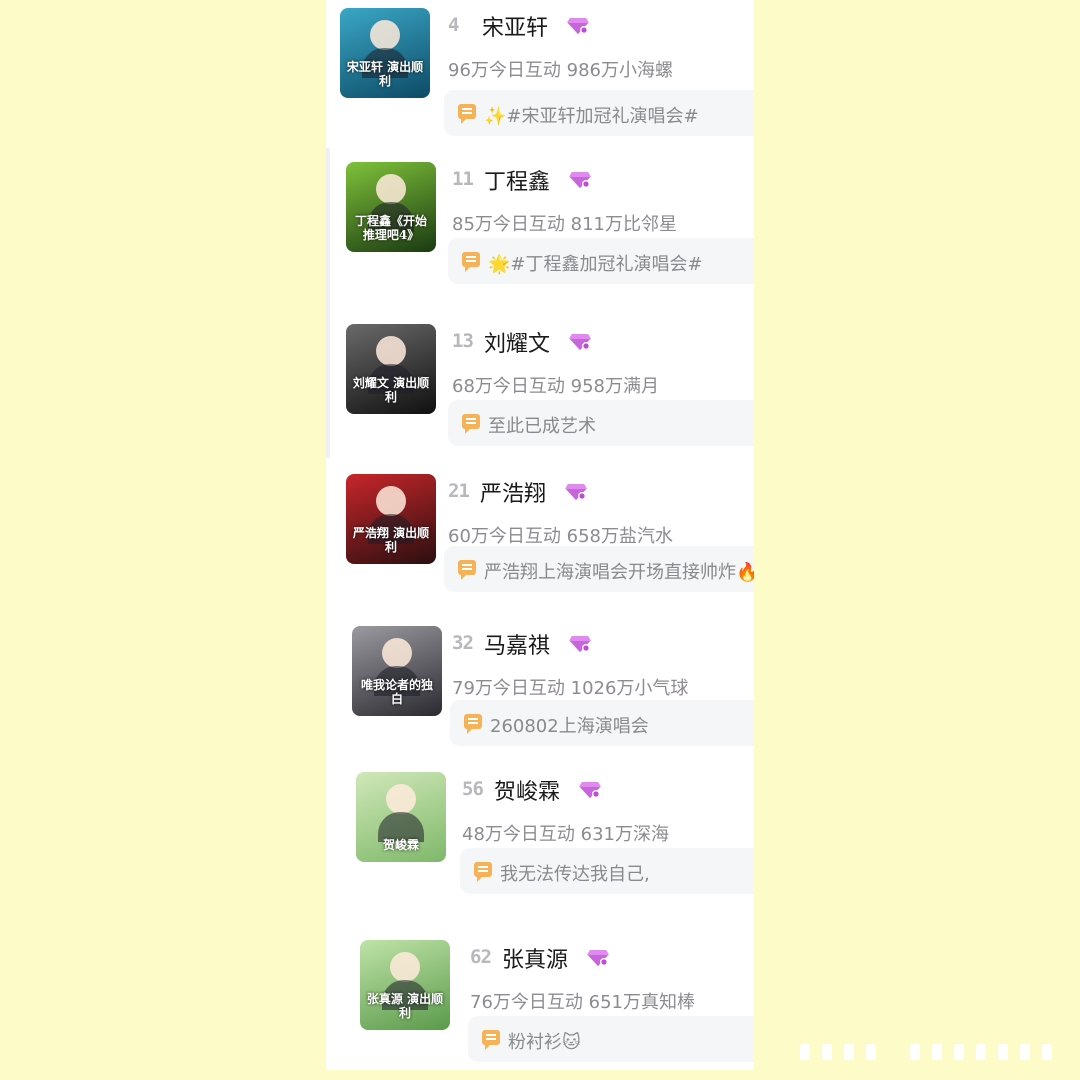  I want to click on cover-caption: 严浩翔 演出顺利, so click(391, 540).